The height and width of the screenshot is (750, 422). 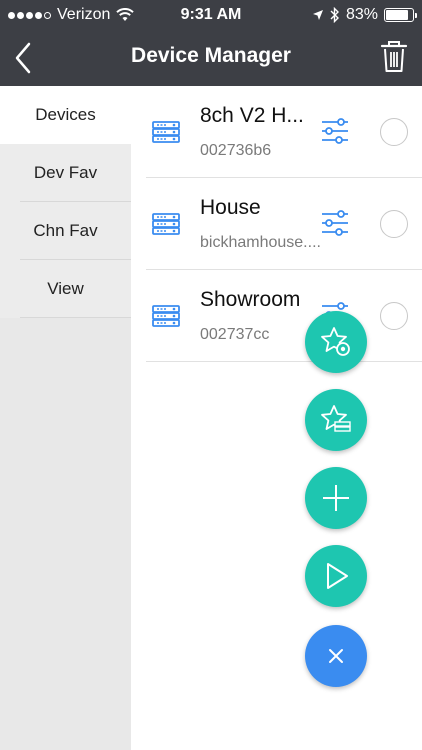 I want to click on battery-icon, so click(x=400, y=15).